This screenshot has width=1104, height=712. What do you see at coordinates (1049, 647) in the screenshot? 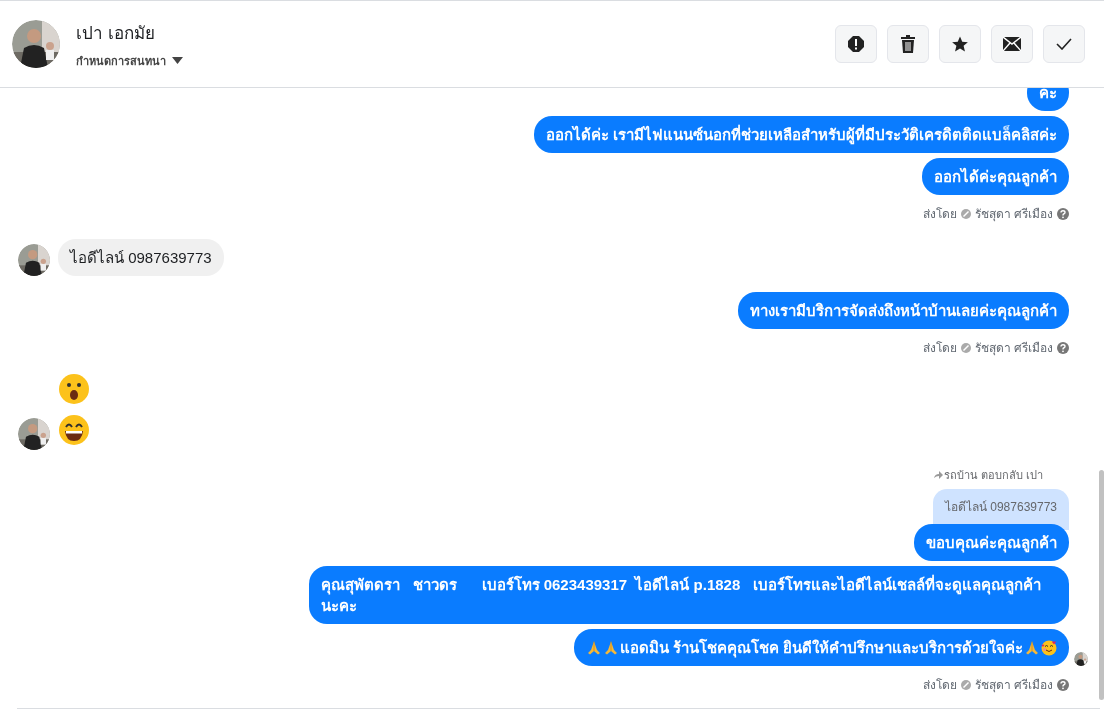
I see `smiling-face-hearts-icon` at bounding box center [1049, 647].